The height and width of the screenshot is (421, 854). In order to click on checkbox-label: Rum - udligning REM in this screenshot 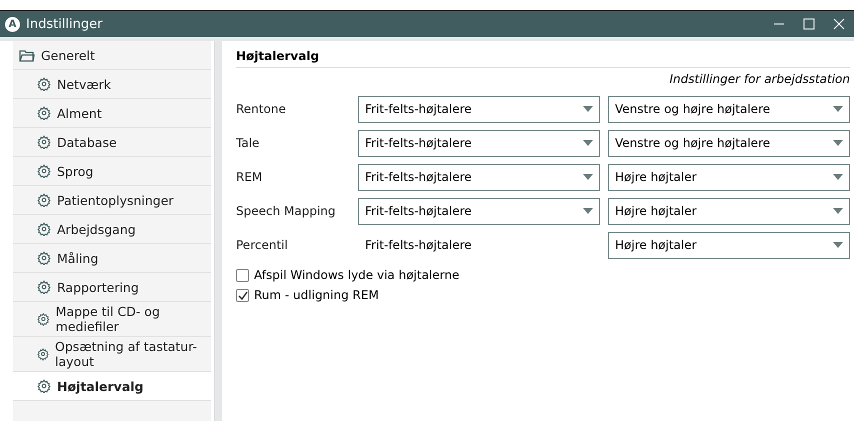, I will do `click(316, 295)`.